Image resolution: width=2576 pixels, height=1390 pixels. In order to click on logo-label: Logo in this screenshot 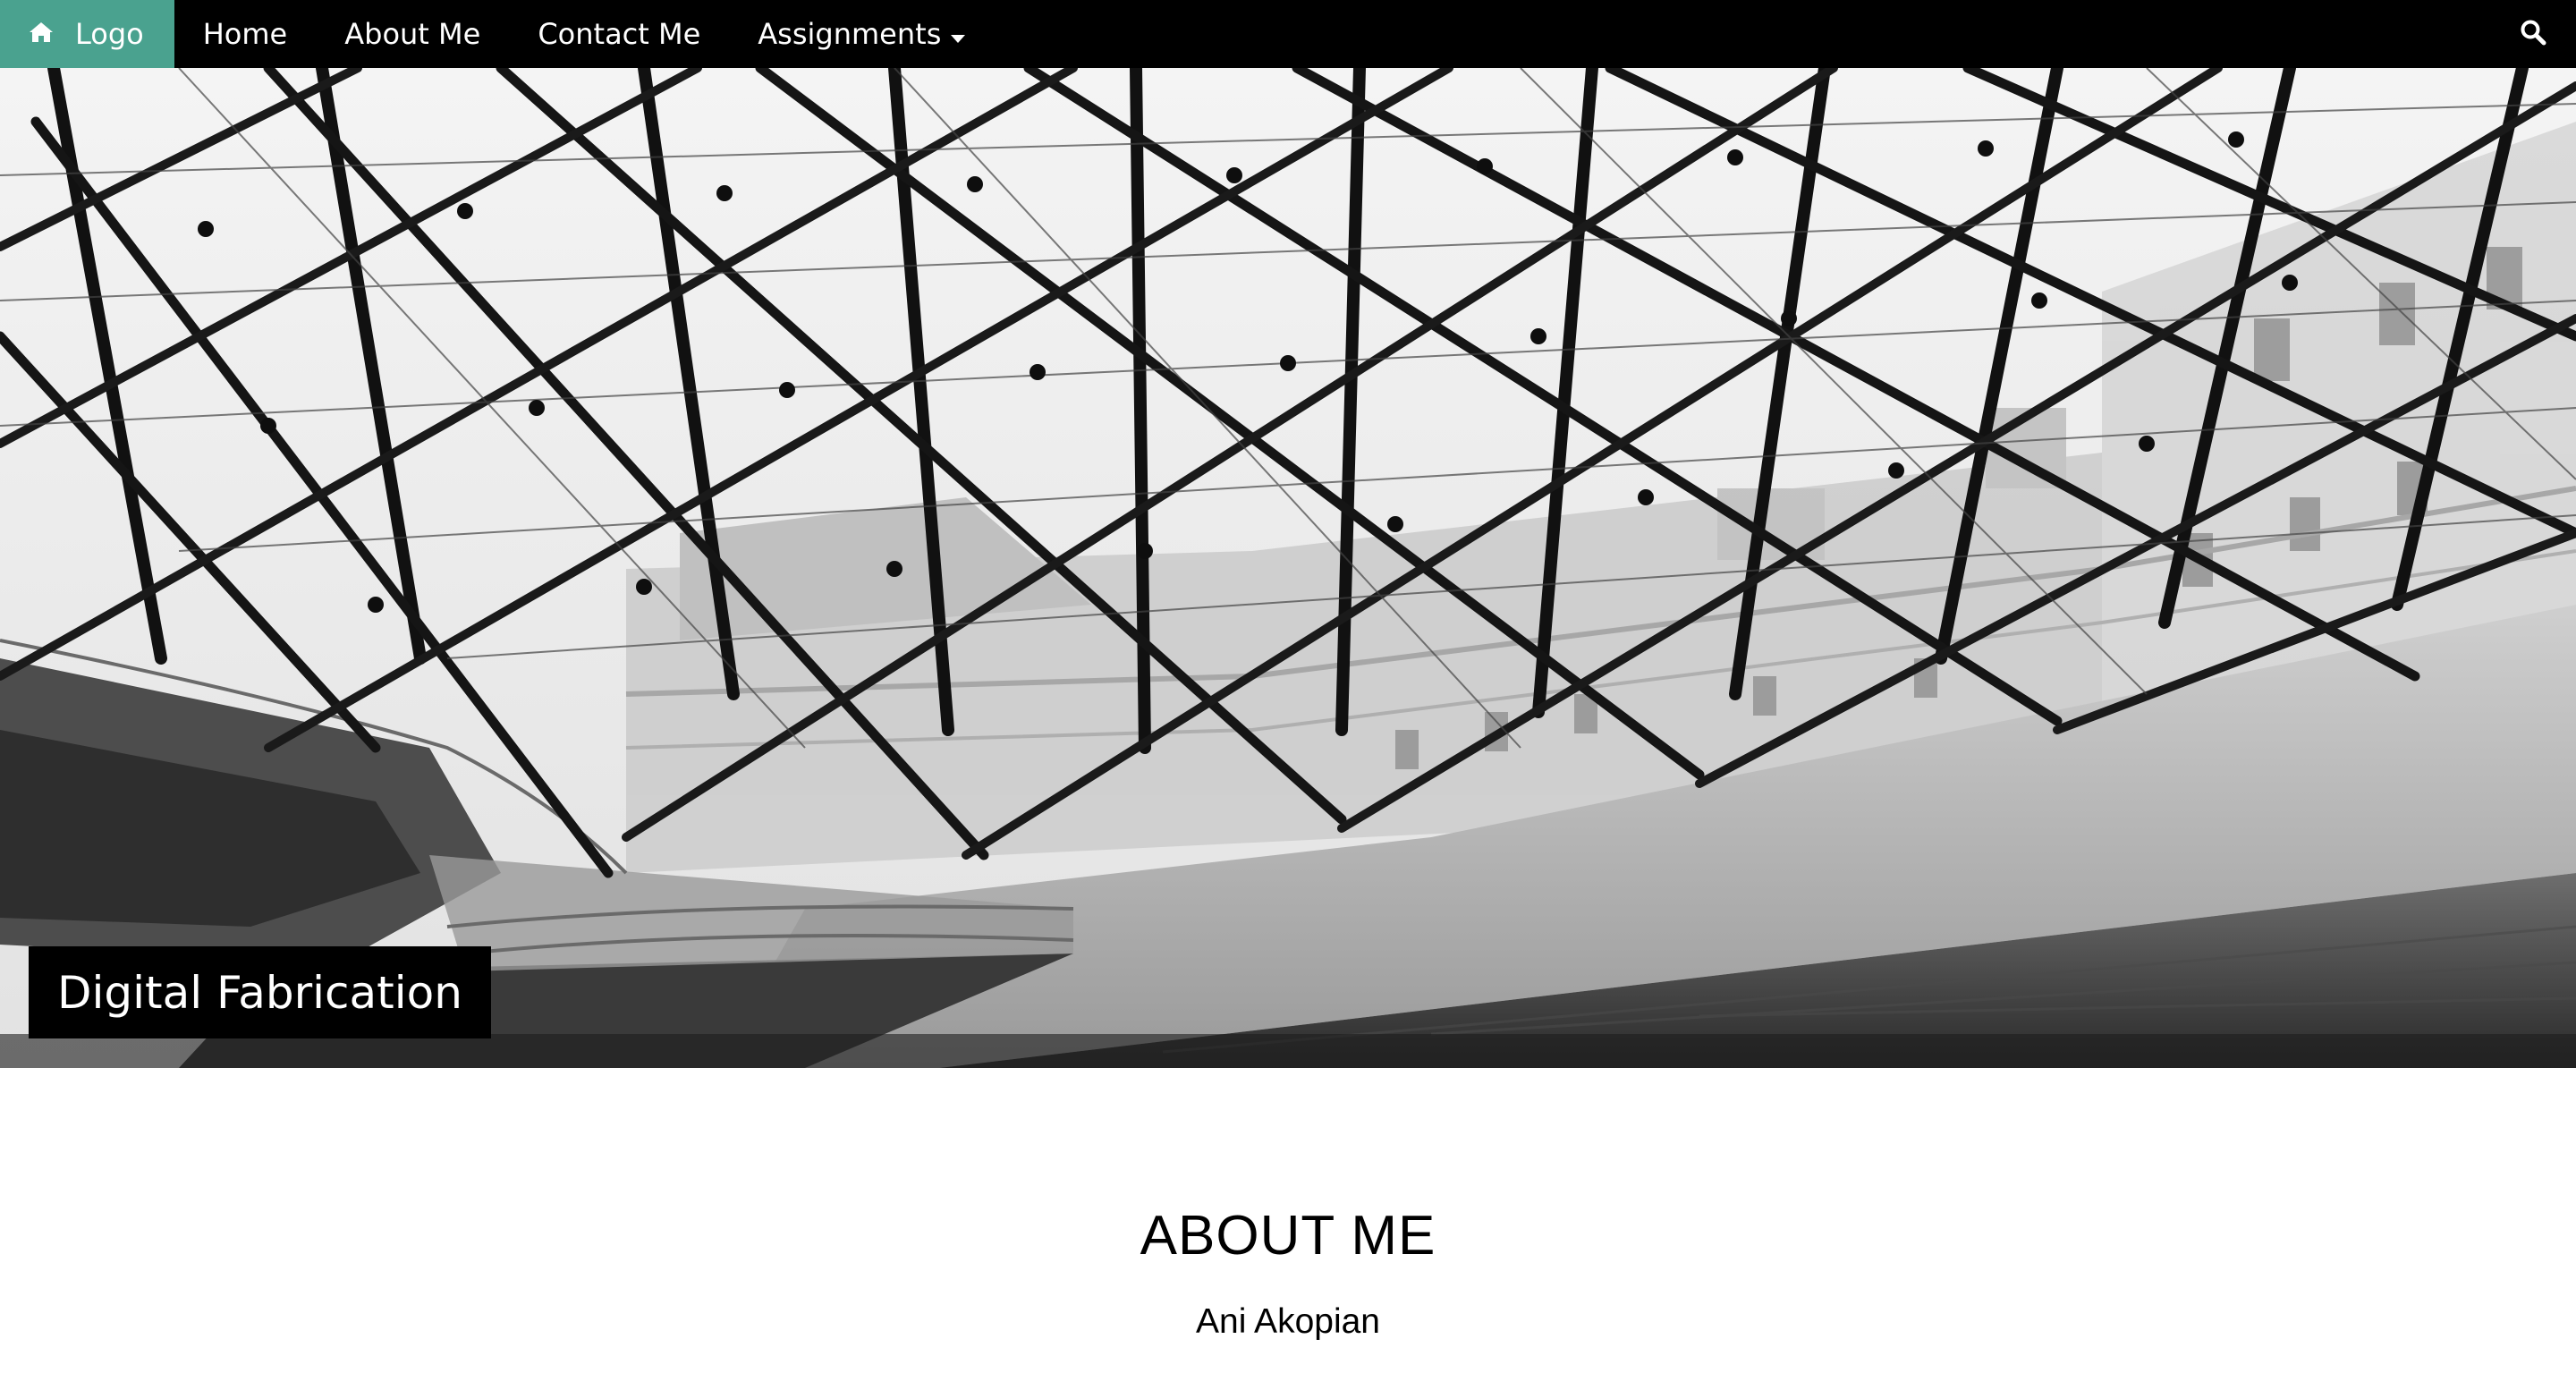, I will do `click(109, 34)`.